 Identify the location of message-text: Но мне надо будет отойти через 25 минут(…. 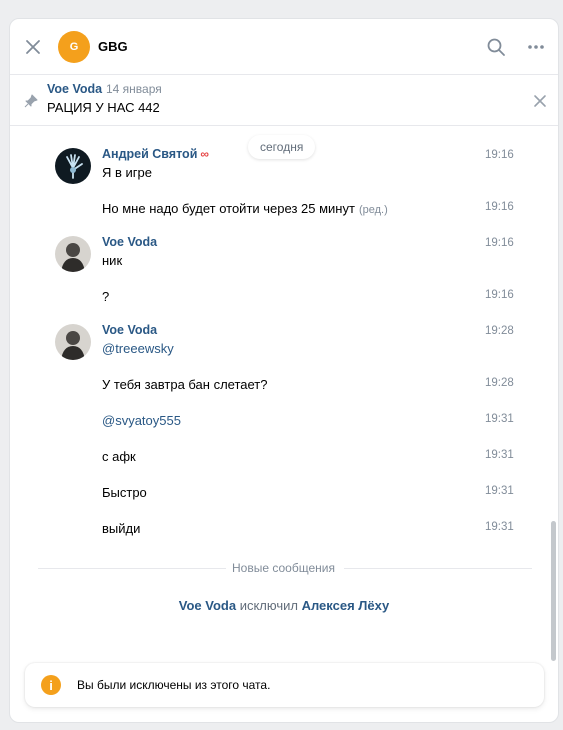
(245, 208).